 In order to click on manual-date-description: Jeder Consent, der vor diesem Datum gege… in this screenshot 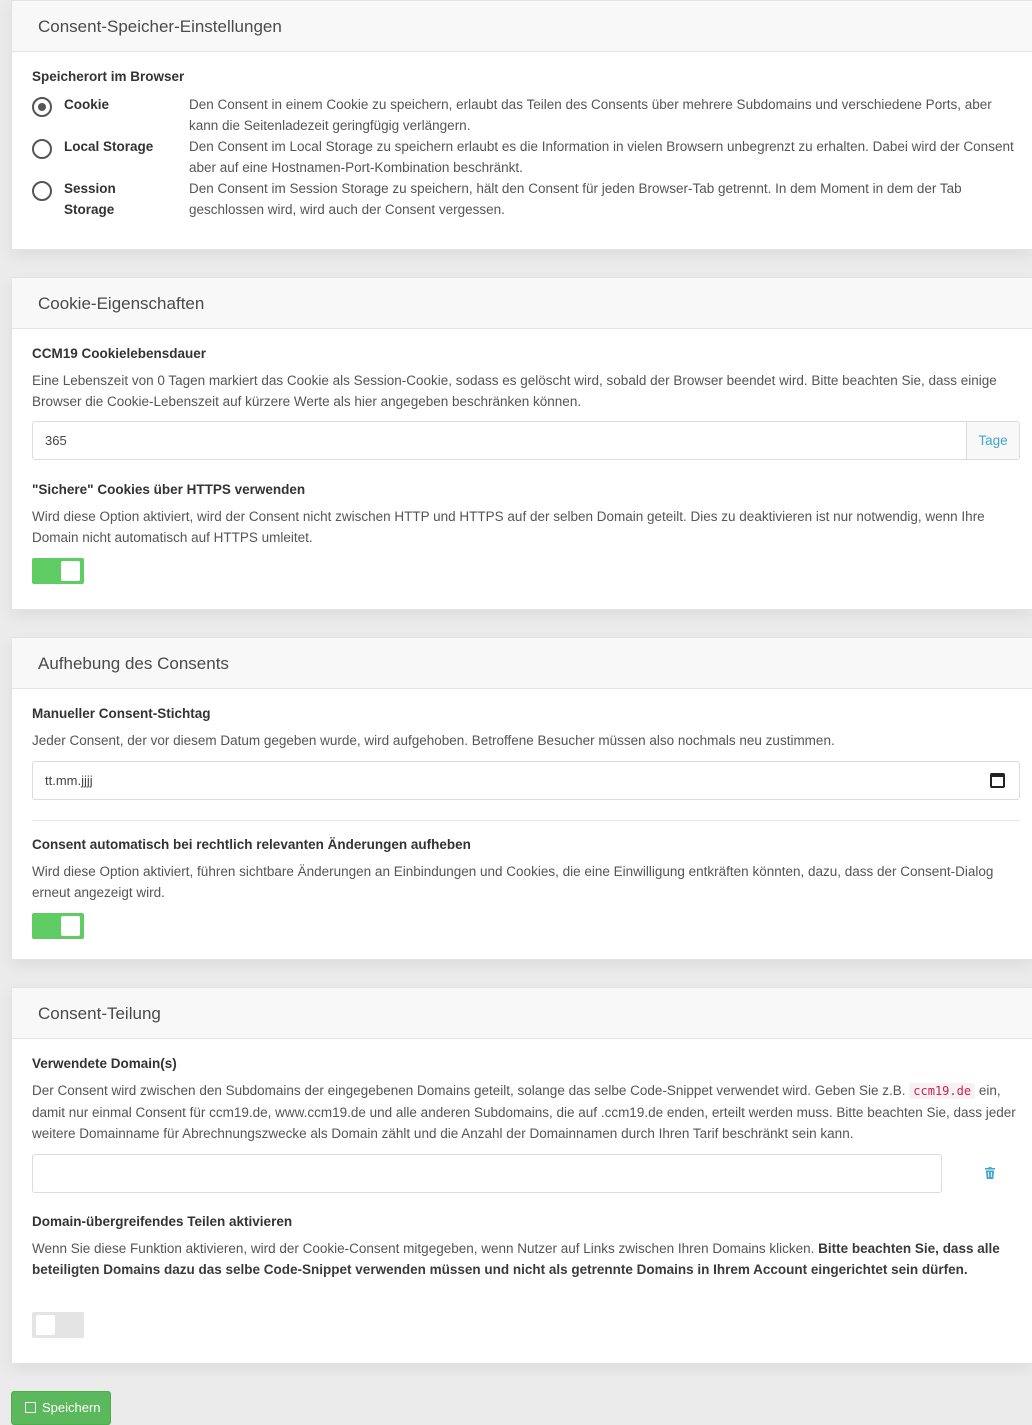, I will do `click(433, 740)`.